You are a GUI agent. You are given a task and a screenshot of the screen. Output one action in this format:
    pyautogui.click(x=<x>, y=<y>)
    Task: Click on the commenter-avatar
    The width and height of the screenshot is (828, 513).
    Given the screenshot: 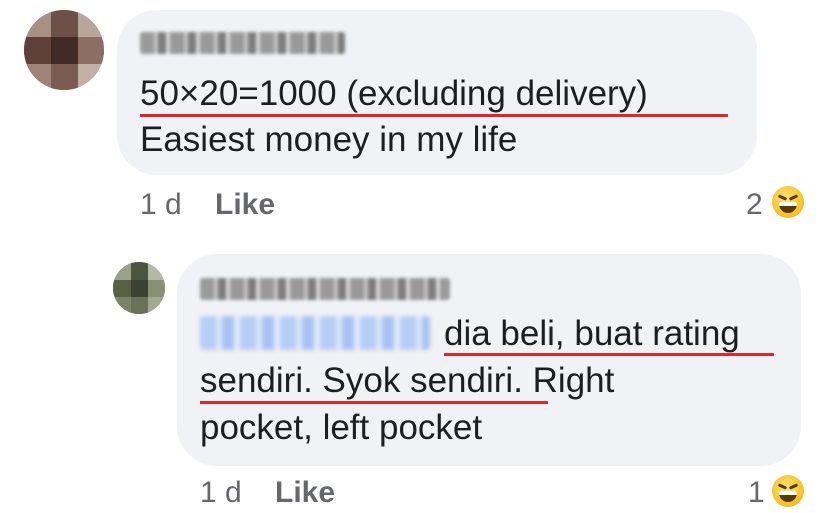 What is the action you would take?
    pyautogui.click(x=64, y=50)
    